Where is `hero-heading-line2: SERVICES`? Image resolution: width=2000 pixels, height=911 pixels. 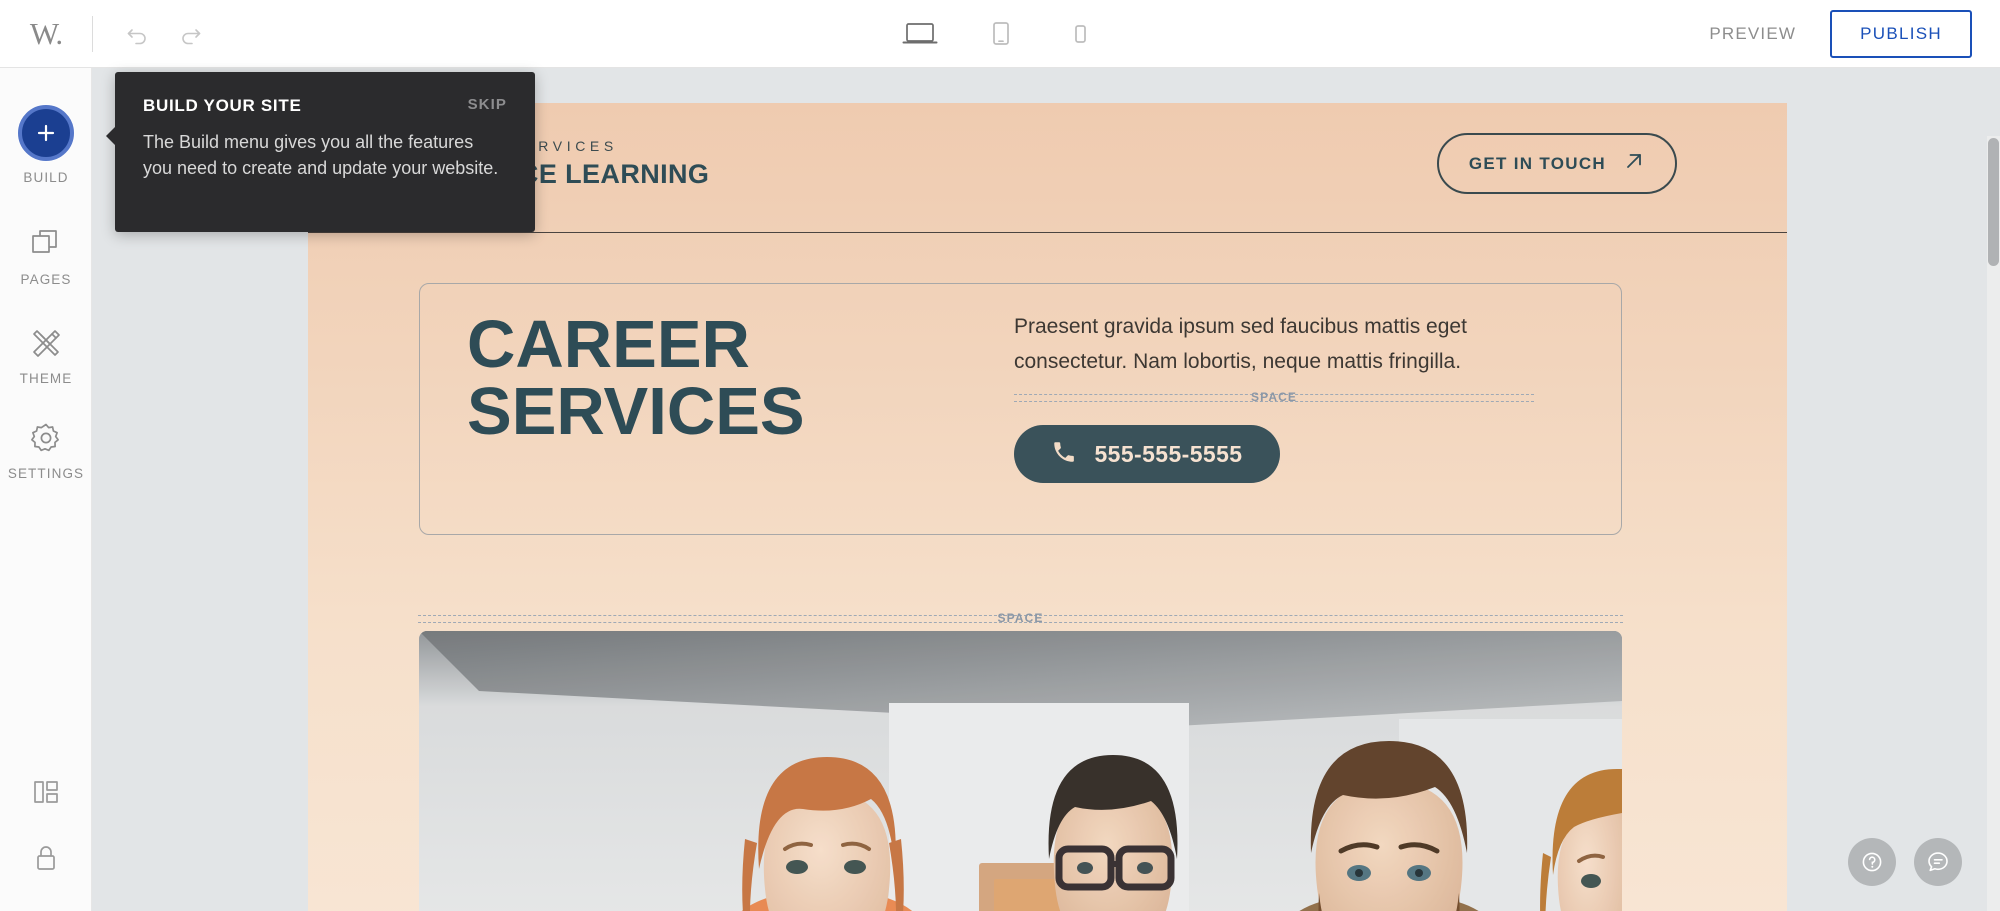 hero-heading-line2: SERVICES is located at coordinates (636, 411).